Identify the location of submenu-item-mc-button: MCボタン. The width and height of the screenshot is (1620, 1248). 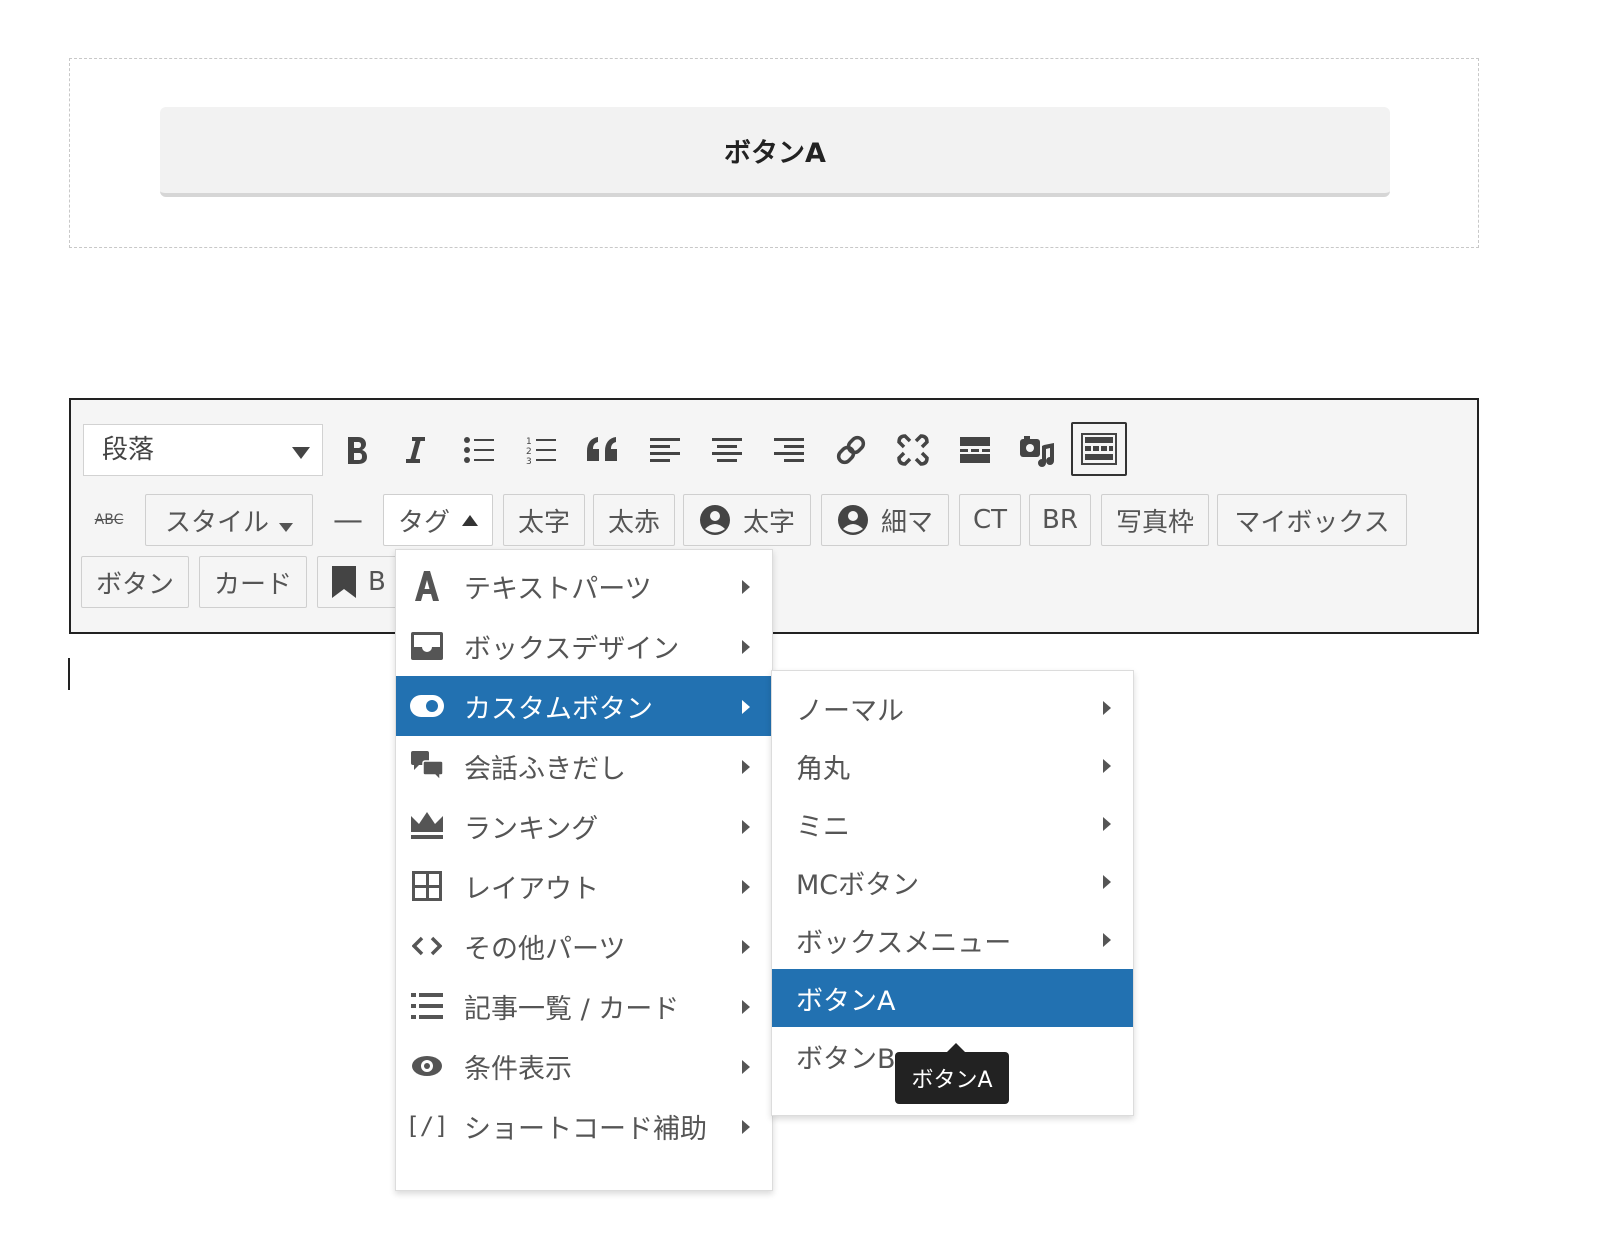
(952, 882).